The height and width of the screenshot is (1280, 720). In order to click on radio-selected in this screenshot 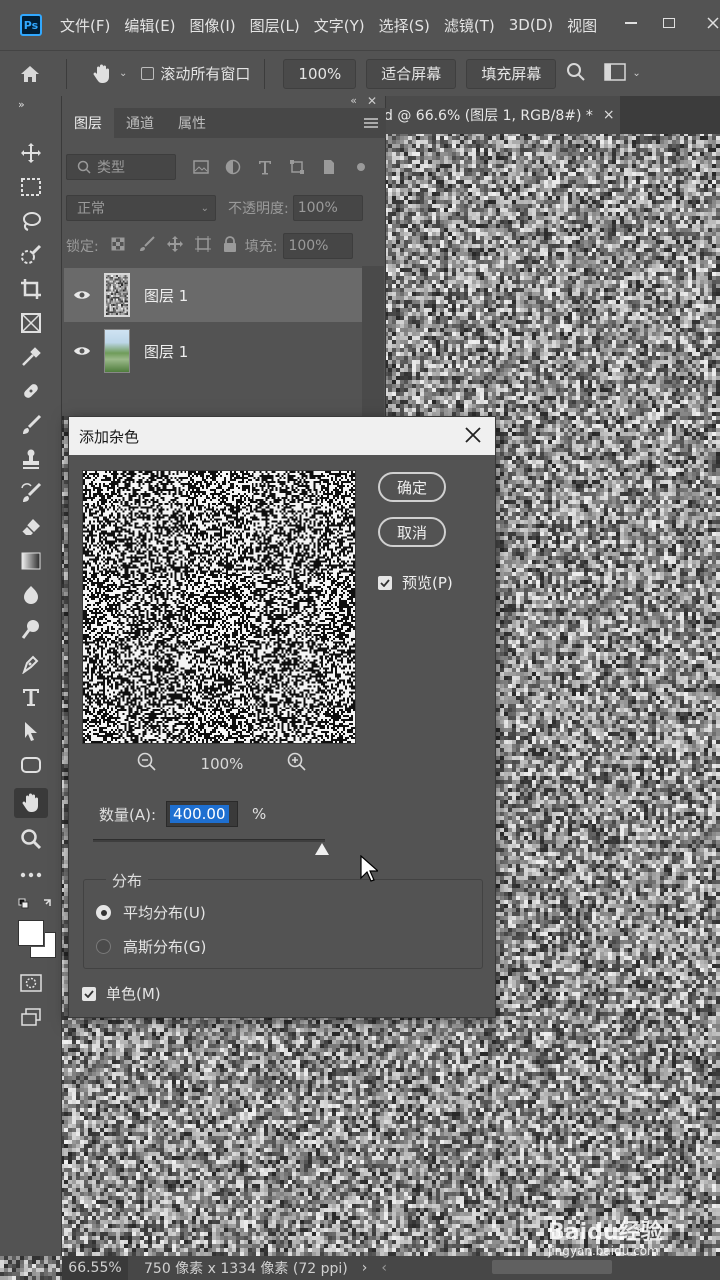, I will do `click(103, 912)`.